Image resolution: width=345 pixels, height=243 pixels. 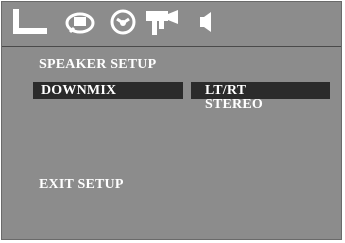 I want to click on dolby-digital-icon, so click(x=123, y=22).